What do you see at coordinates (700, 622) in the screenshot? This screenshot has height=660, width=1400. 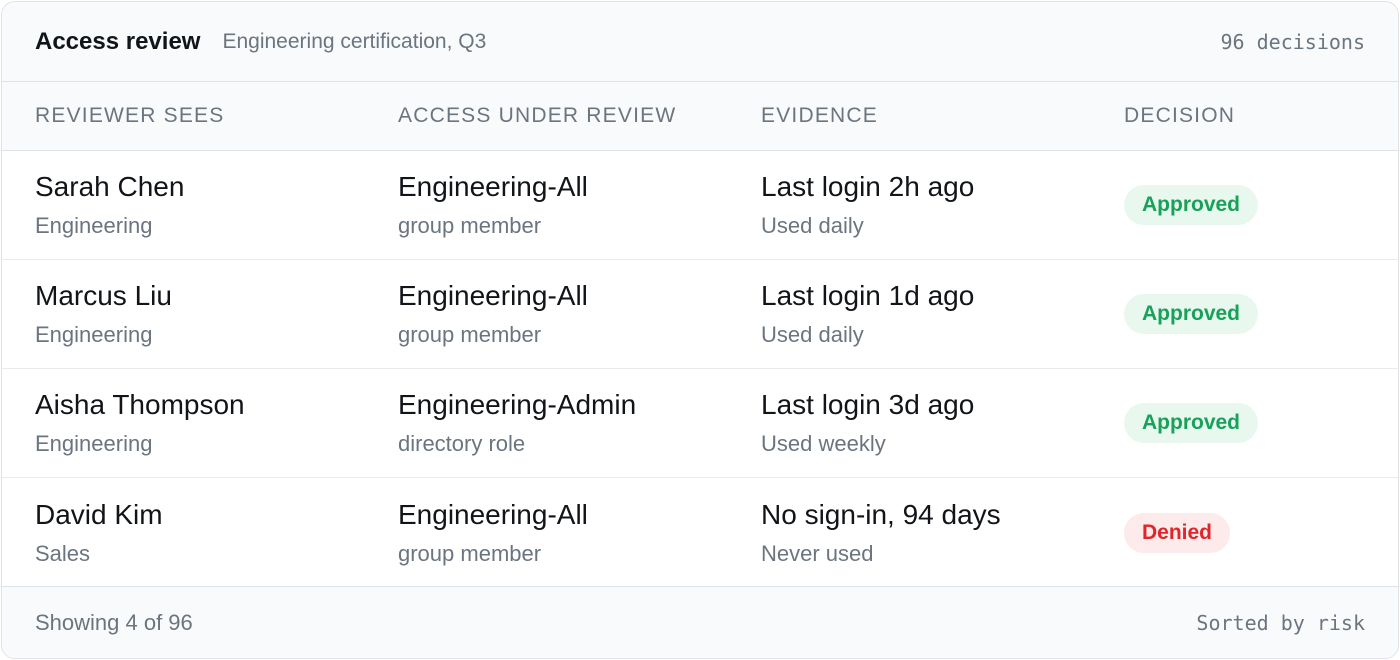 I see `card-footer: Showing 4 of 96 Sorted by risk` at bounding box center [700, 622].